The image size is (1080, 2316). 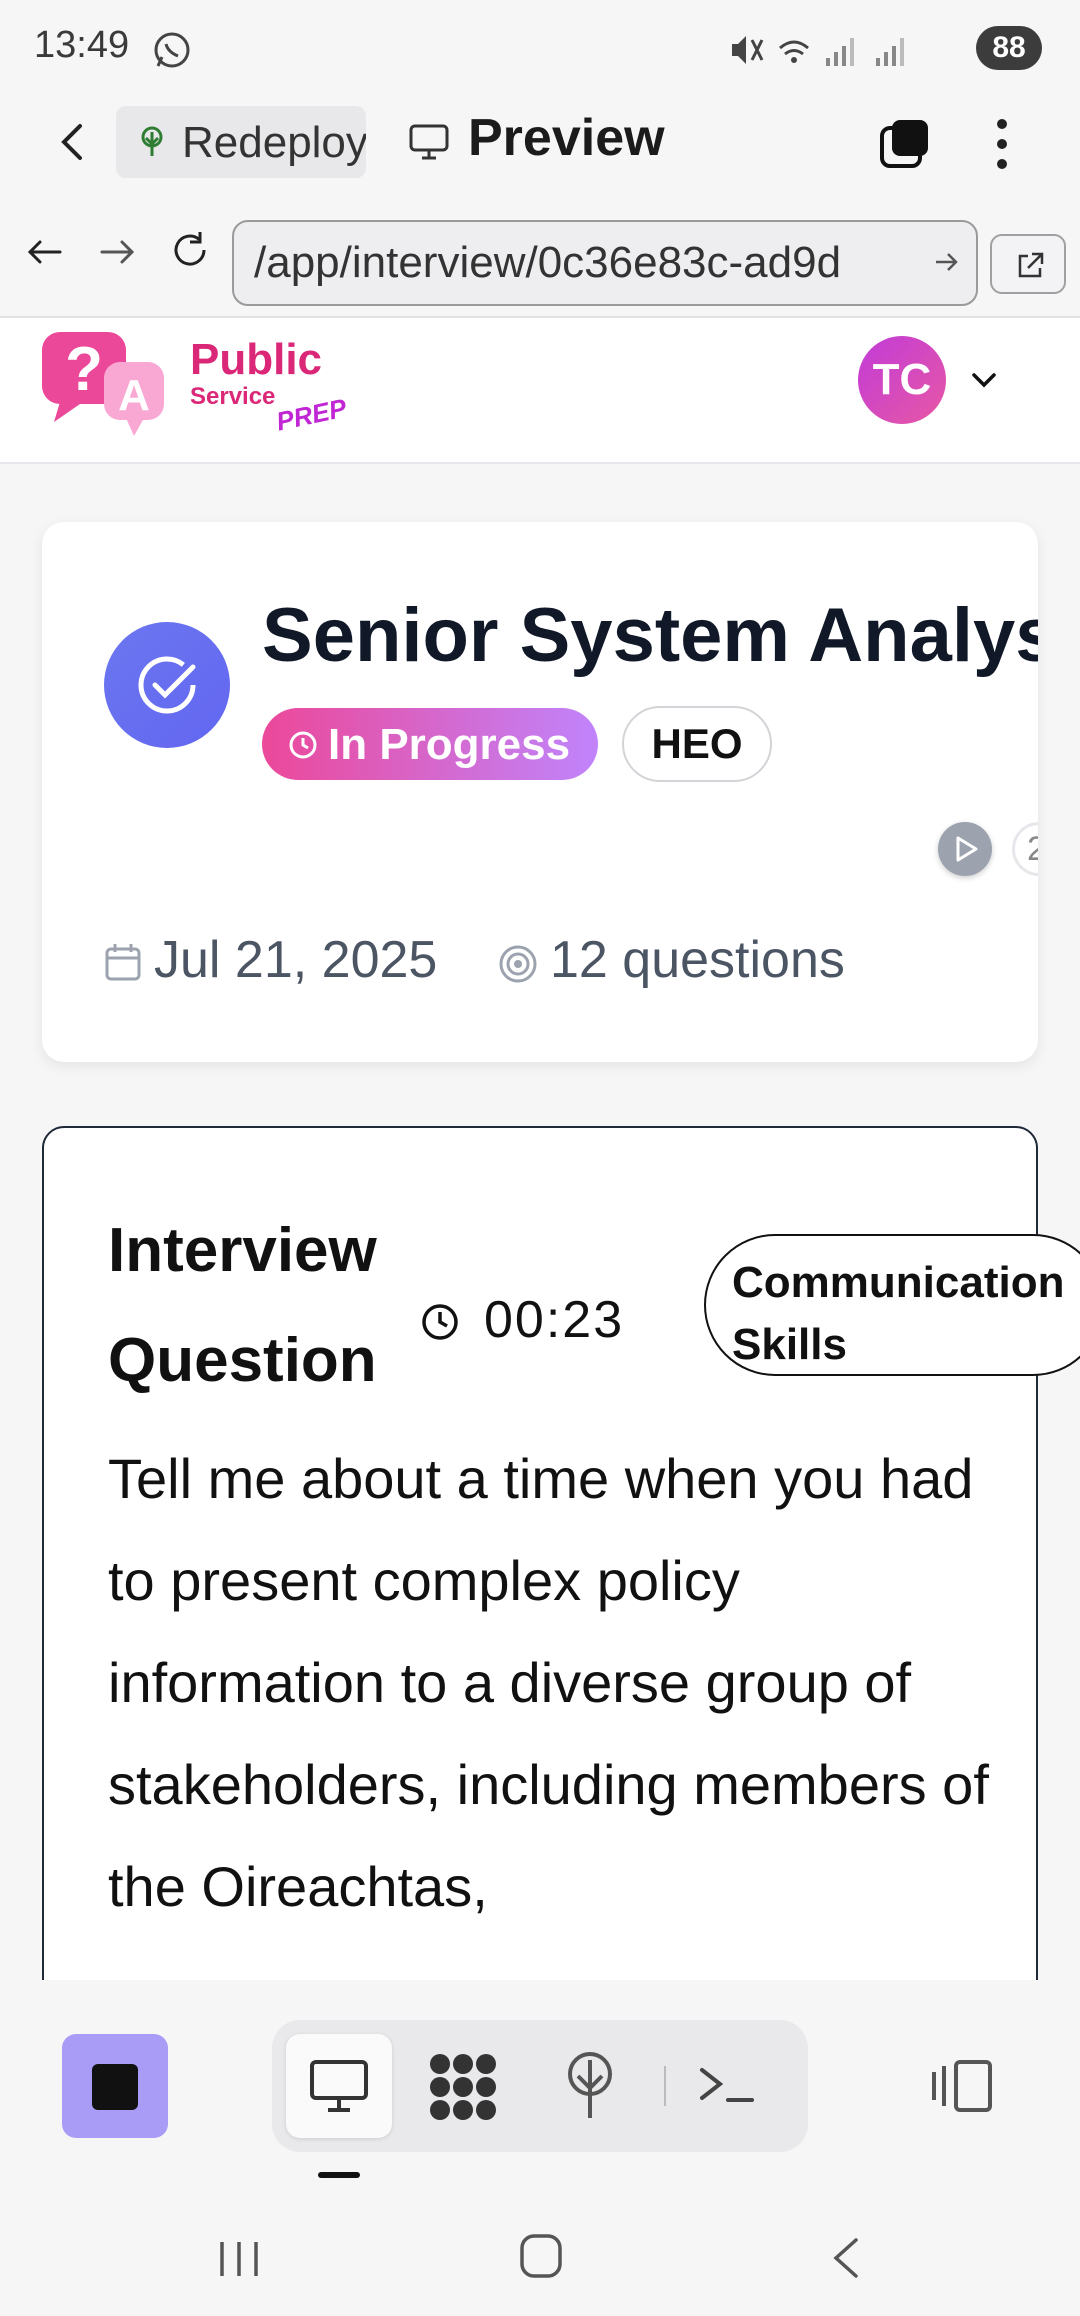 What do you see at coordinates (726, 2085) in the screenshot?
I see `terminal-icon` at bounding box center [726, 2085].